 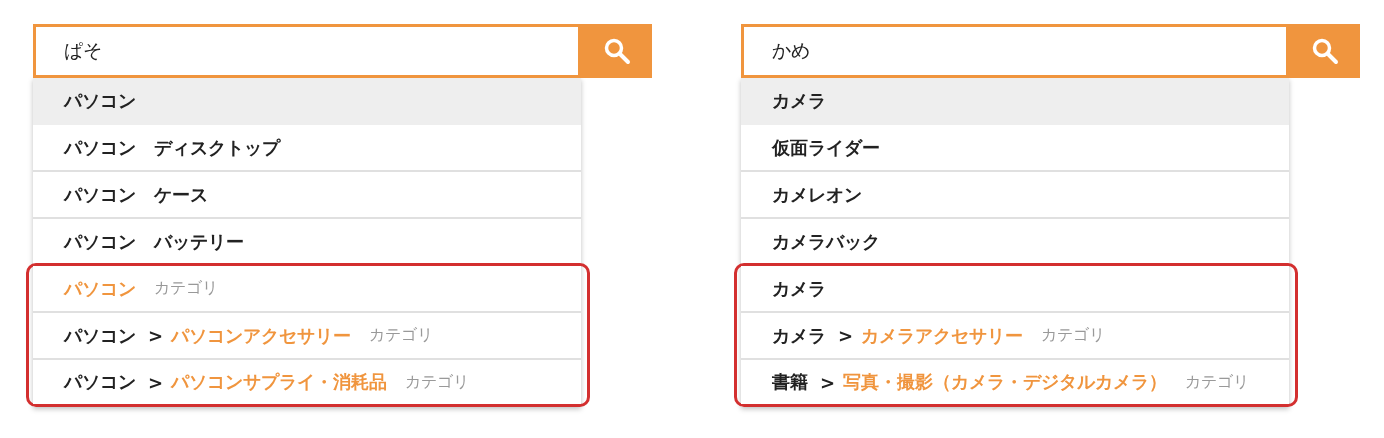 I want to click on suggestion-item: パソコン ケース, so click(x=307, y=195).